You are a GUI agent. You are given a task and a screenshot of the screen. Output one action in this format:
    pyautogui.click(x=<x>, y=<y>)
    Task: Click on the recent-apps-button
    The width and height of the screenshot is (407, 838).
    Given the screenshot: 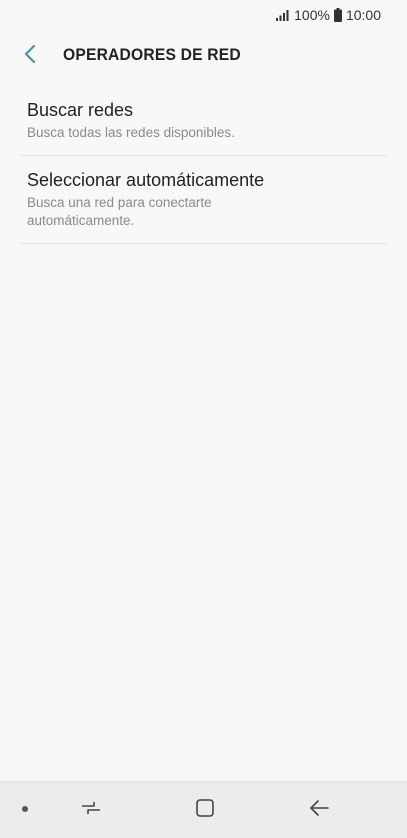 What is the action you would take?
    pyautogui.click(x=91, y=810)
    